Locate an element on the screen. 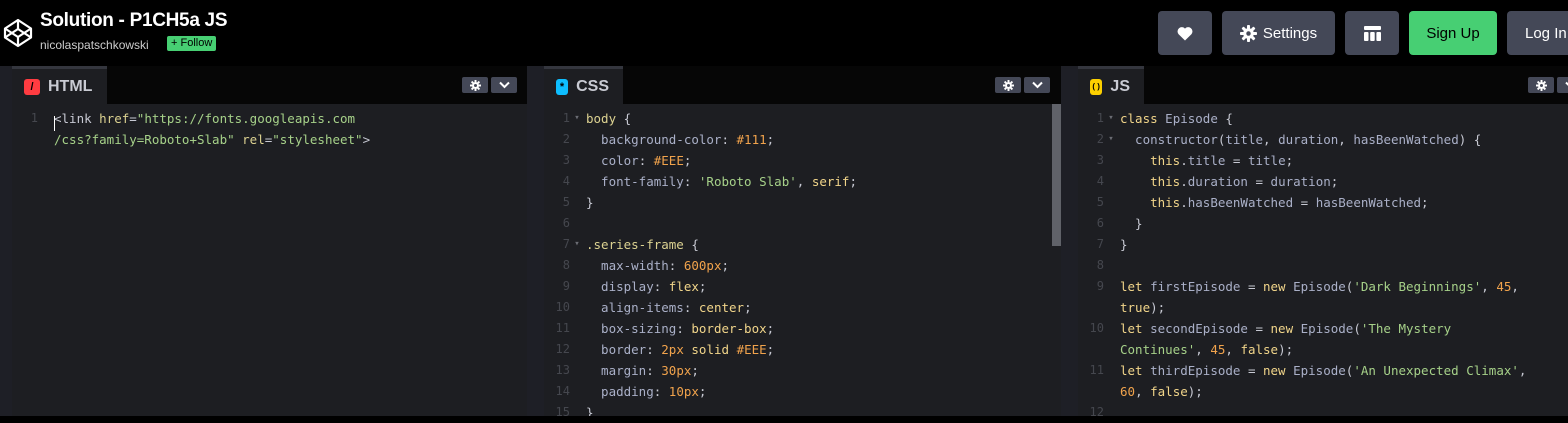 Image resolution: width=1568 pixels, height=423 pixels. code-token: margin is located at coordinates (616, 370).